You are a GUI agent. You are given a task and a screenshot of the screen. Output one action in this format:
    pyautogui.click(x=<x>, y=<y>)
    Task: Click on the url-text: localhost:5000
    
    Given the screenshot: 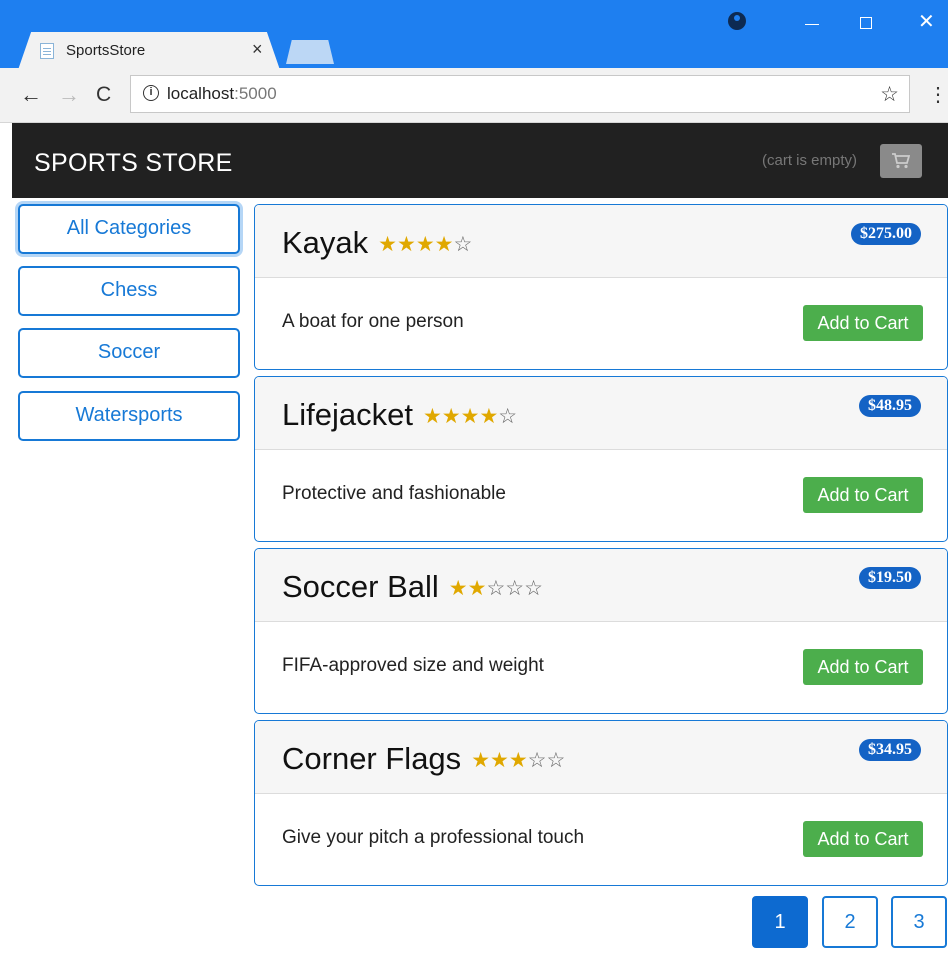 What is the action you would take?
    pyautogui.click(x=222, y=94)
    